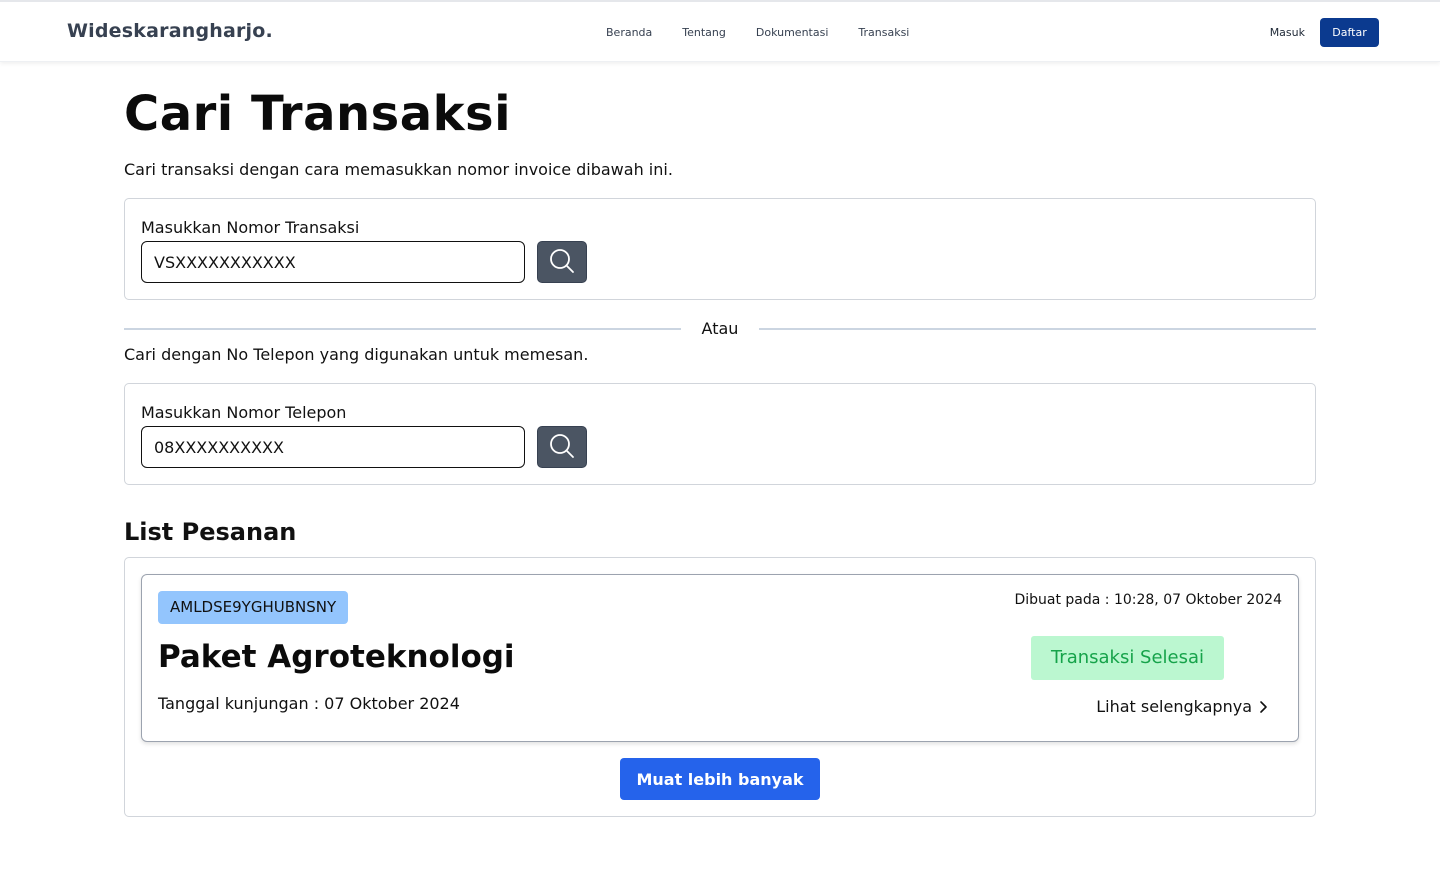 The width and height of the screenshot is (1440, 878). Describe the element at coordinates (336, 657) in the screenshot. I see `order-package-name: Paket Agroteknologi` at that location.